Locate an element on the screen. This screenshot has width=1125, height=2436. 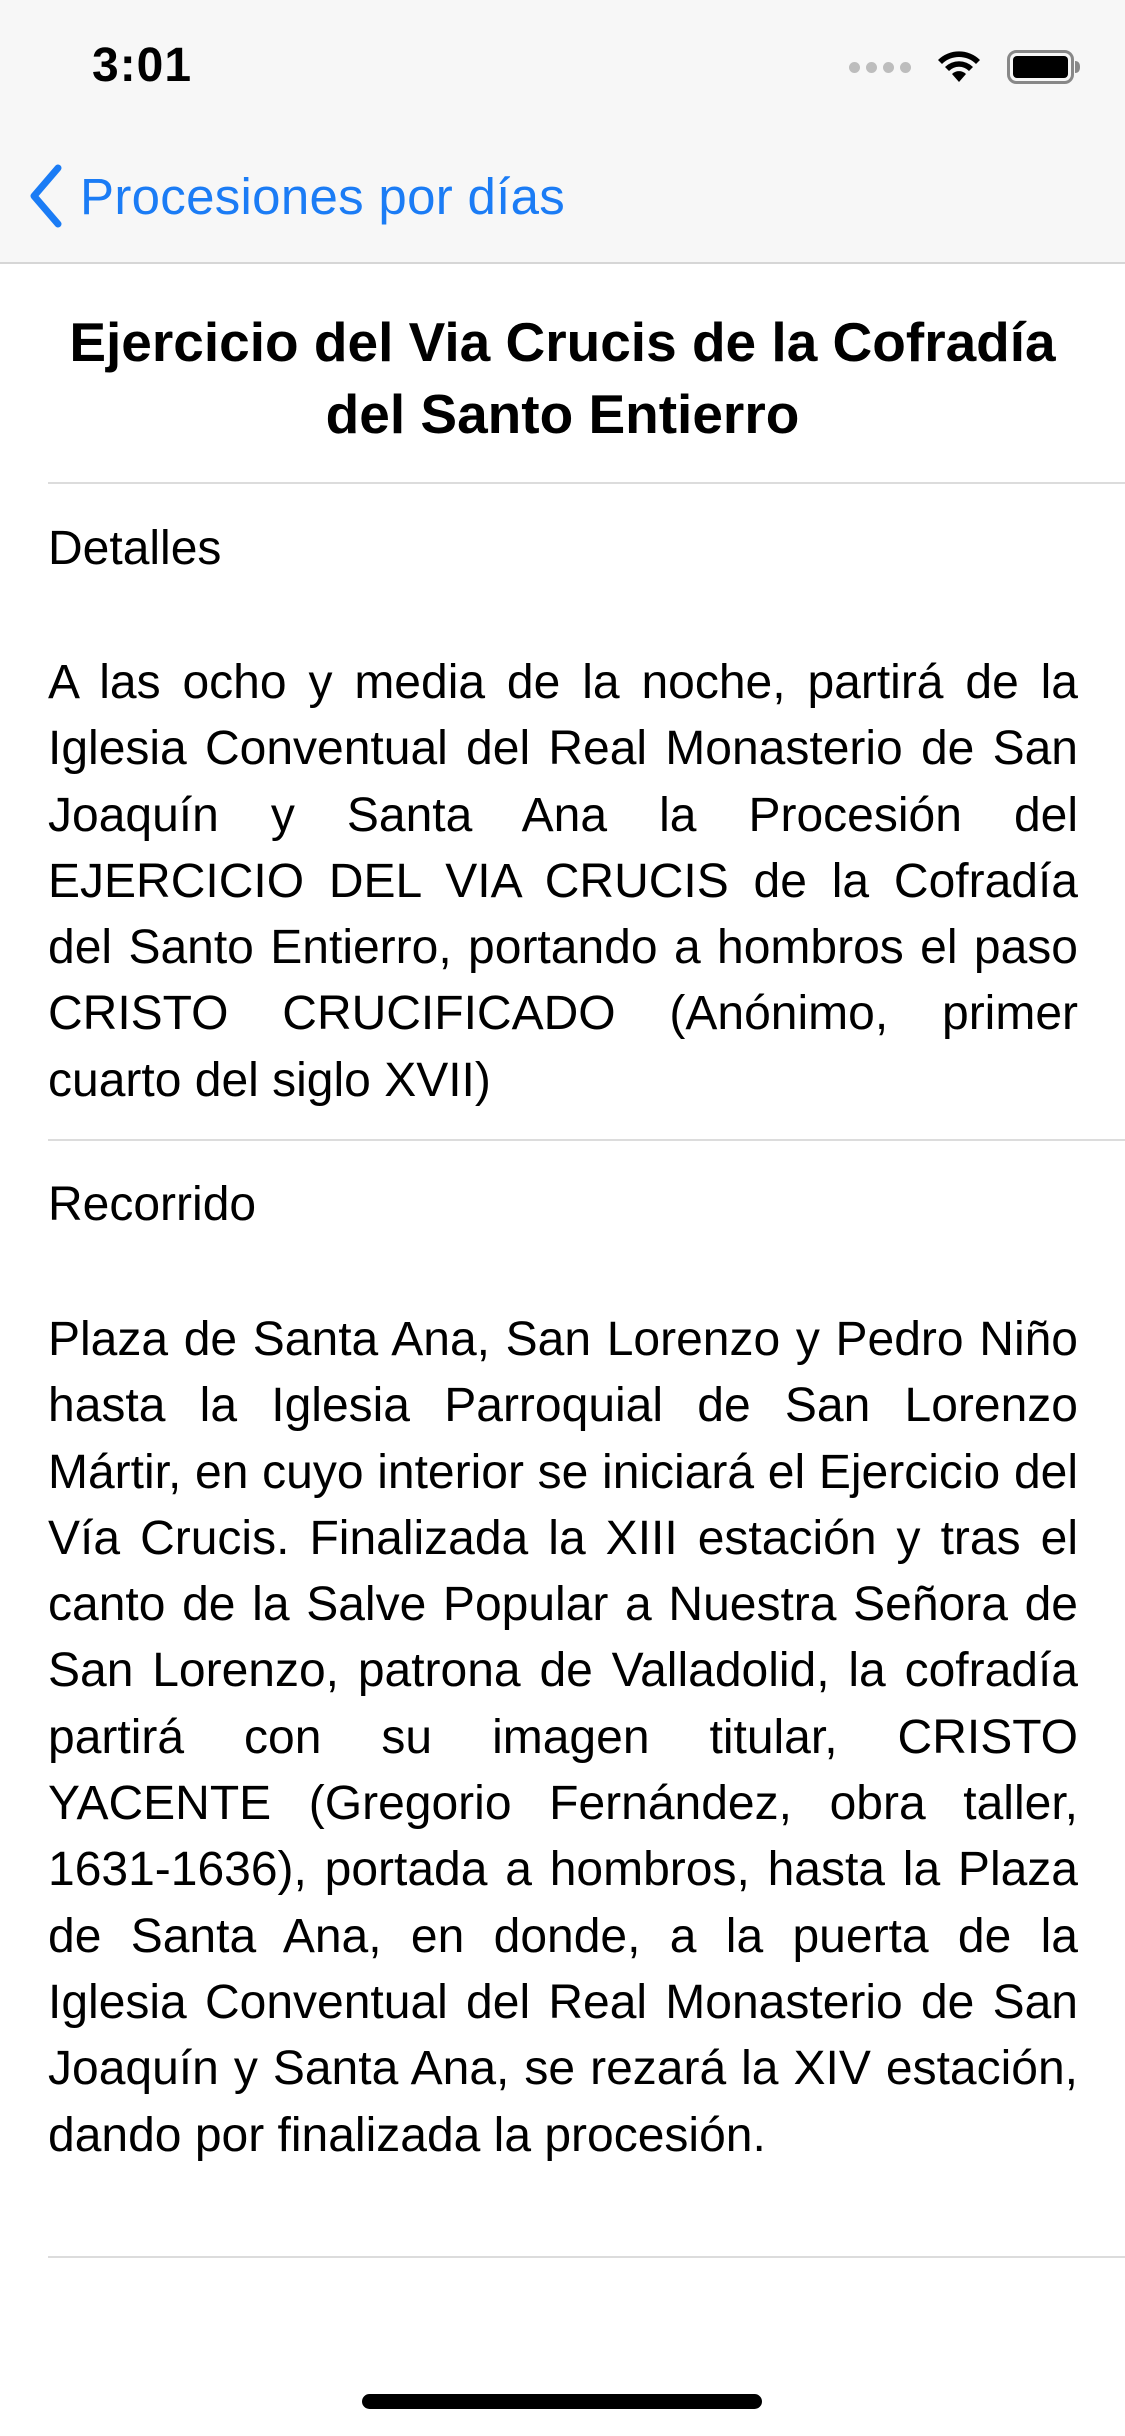
battery-icon is located at coordinates (1044, 67).